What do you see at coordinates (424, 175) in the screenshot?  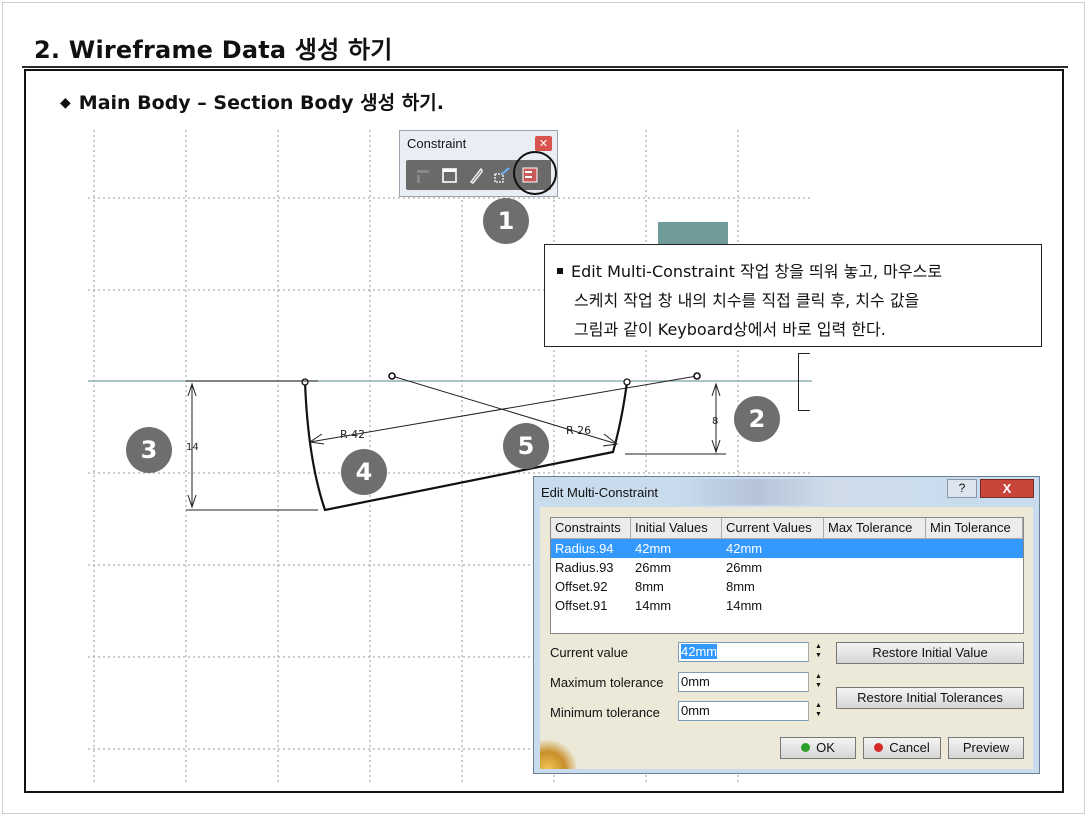 I see `constraint-icon` at bounding box center [424, 175].